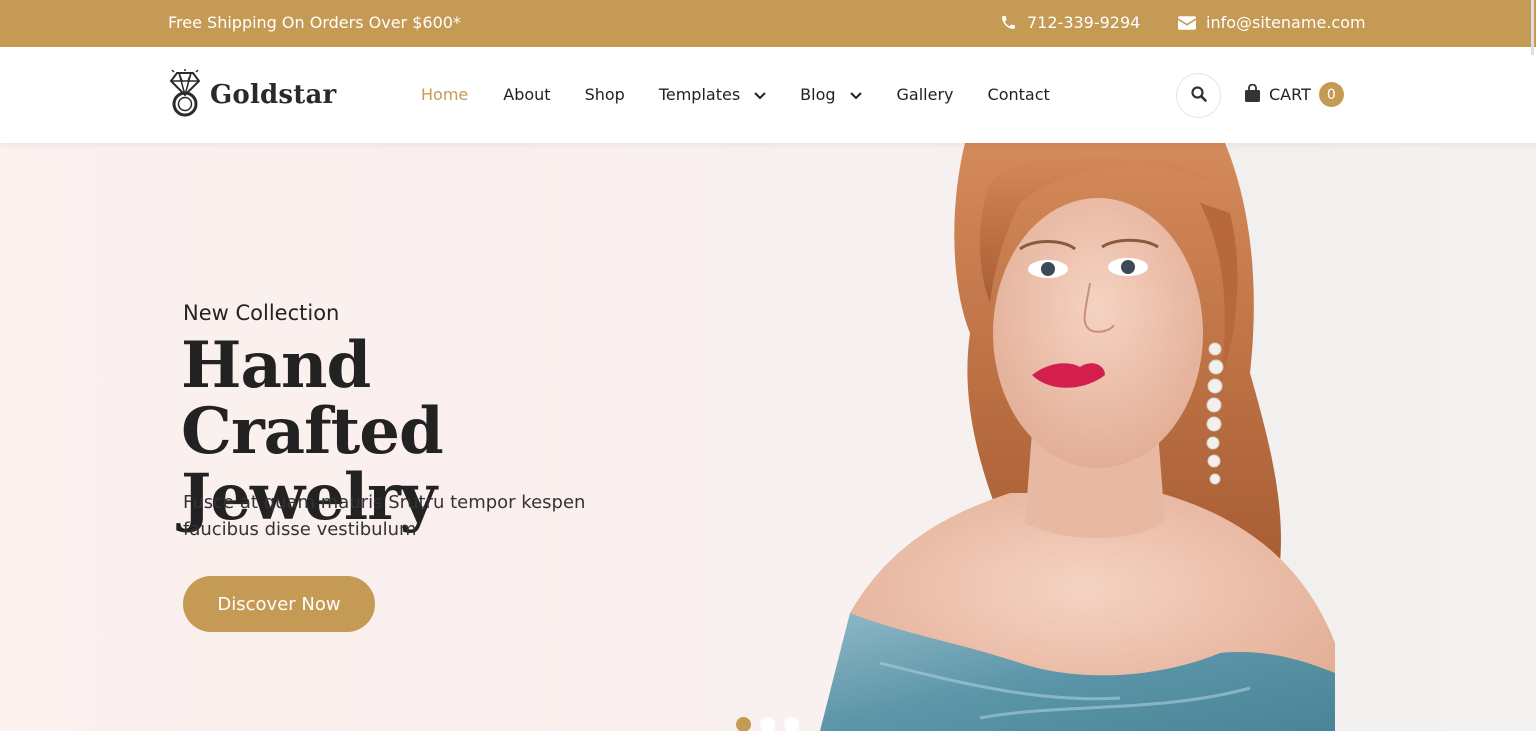 This screenshot has height=731, width=1536. What do you see at coordinates (1532, 27) in the screenshot?
I see `scrollbar` at bounding box center [1532, 27].